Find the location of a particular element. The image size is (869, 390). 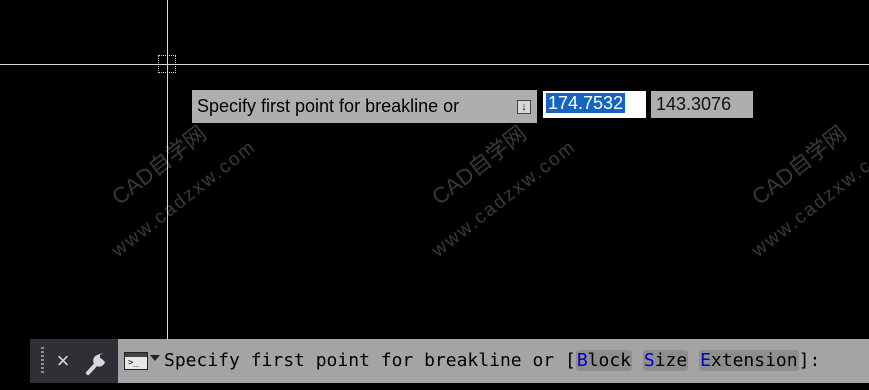

command-line-controls: × is located at coordinates (74, 361).